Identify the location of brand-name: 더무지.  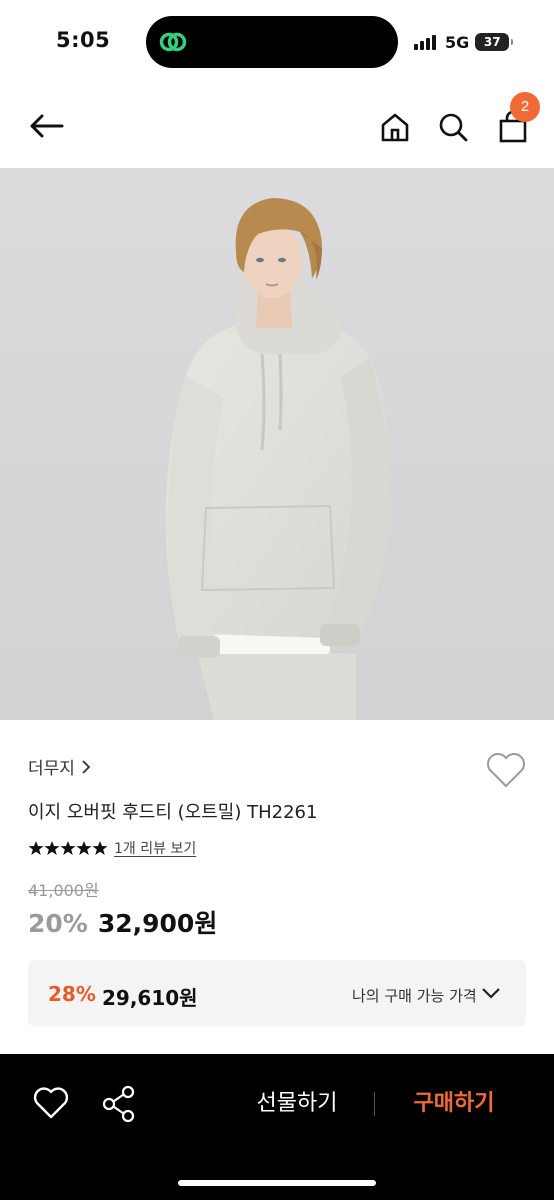
(51, 769).